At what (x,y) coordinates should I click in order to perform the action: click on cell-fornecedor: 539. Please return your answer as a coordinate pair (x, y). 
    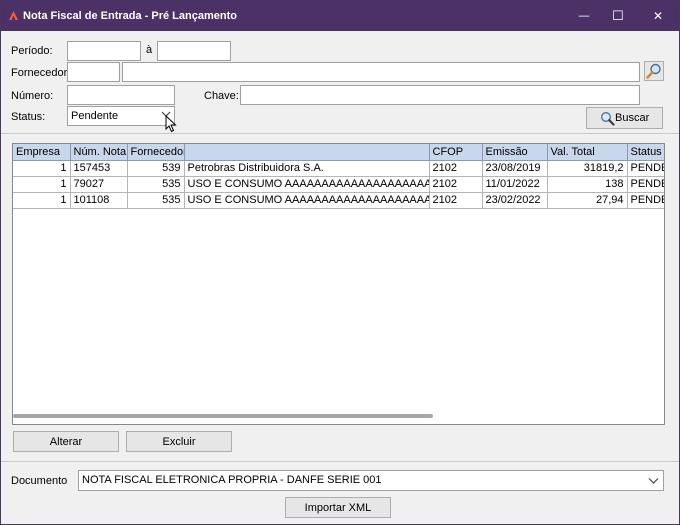
    Looking at the image, I should click on (156, 168).